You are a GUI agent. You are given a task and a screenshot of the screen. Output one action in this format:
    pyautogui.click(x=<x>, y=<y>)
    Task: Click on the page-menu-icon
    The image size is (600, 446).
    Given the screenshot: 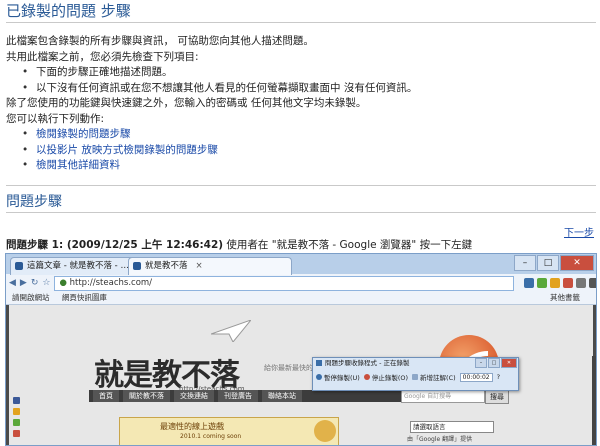 What is the action you would take?
    pyautogui.click(x=581, y=283)
    